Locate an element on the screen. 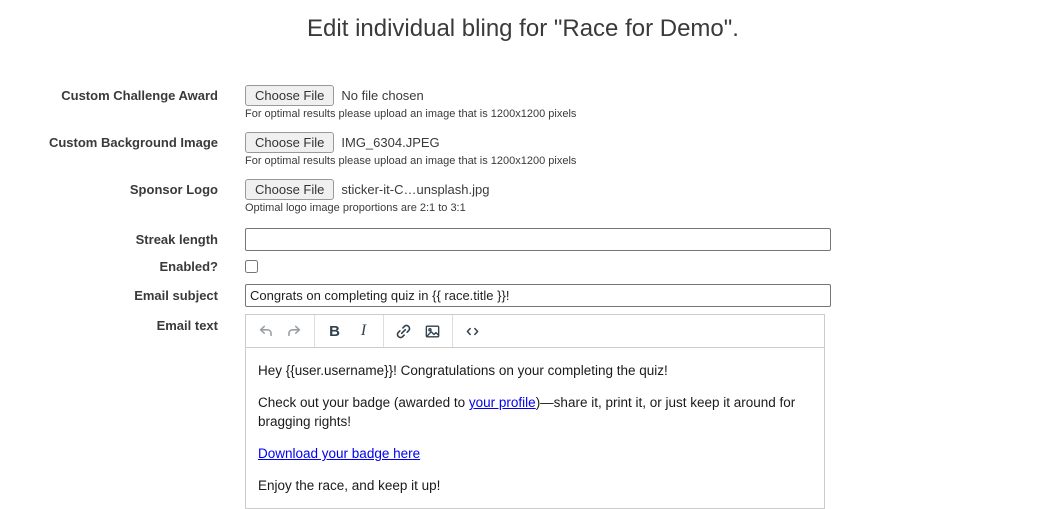 The width and height of the screenshot is (1046, 509). editor-toolbar: B I is located at coordinates (535, 331).